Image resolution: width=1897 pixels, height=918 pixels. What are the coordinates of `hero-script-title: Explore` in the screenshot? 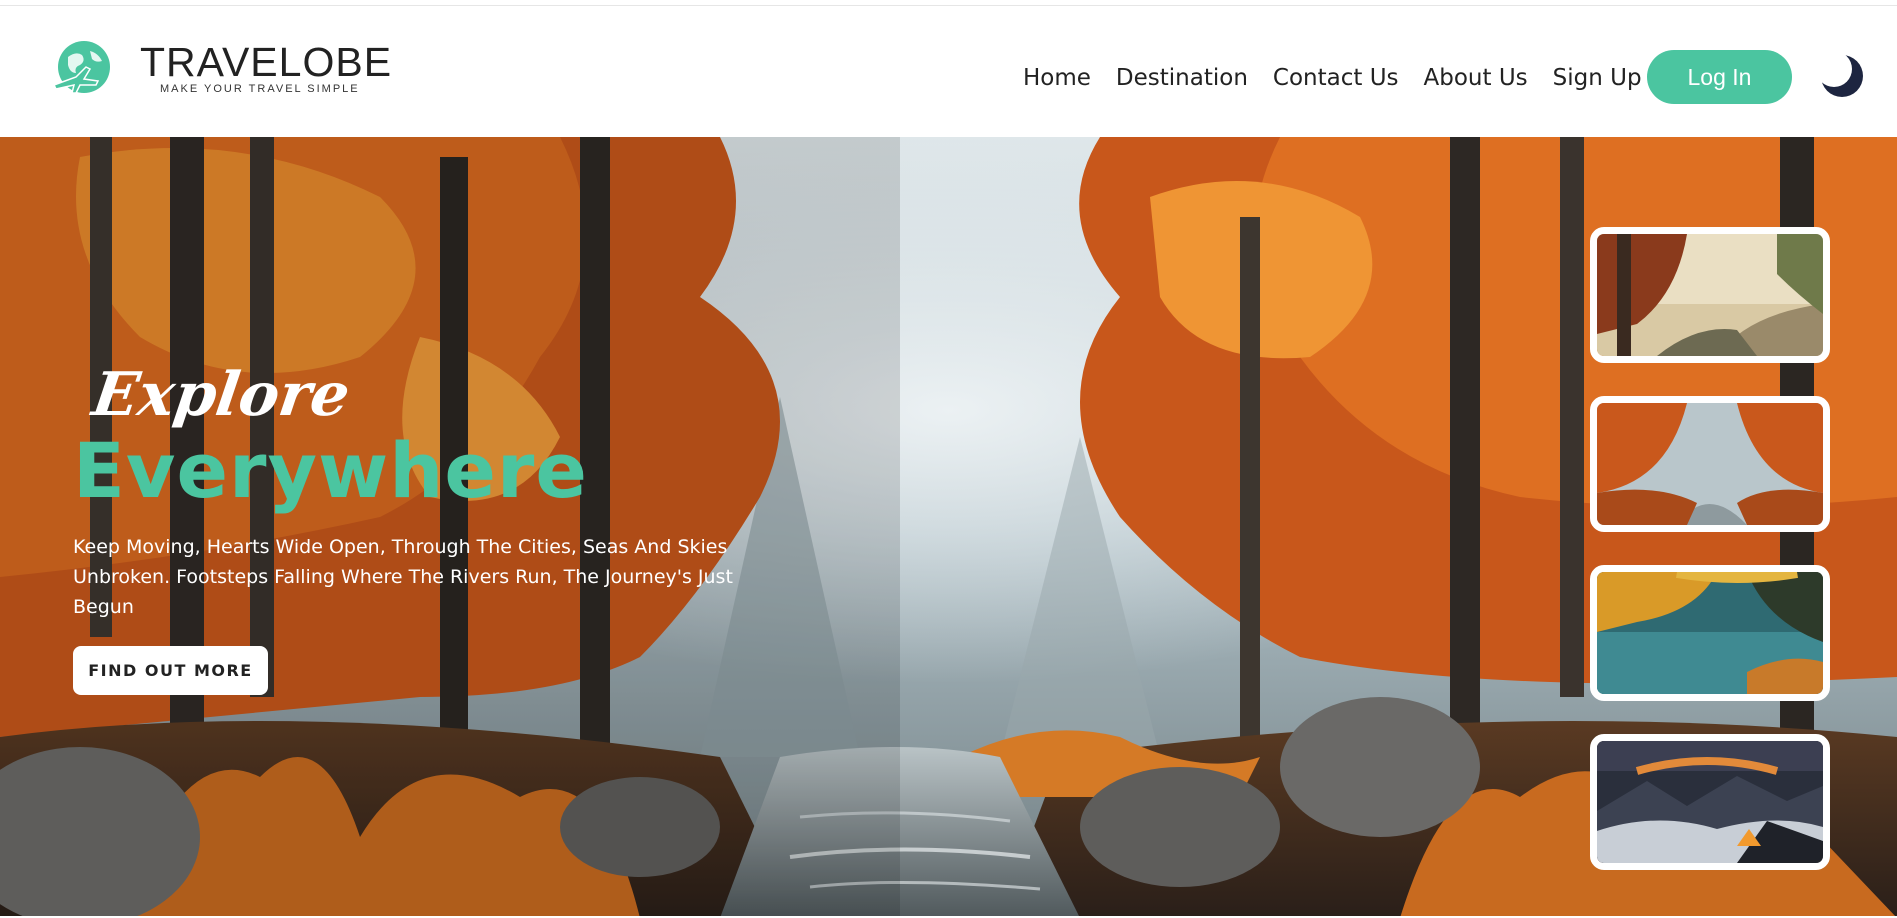 It's located at (221, 395).